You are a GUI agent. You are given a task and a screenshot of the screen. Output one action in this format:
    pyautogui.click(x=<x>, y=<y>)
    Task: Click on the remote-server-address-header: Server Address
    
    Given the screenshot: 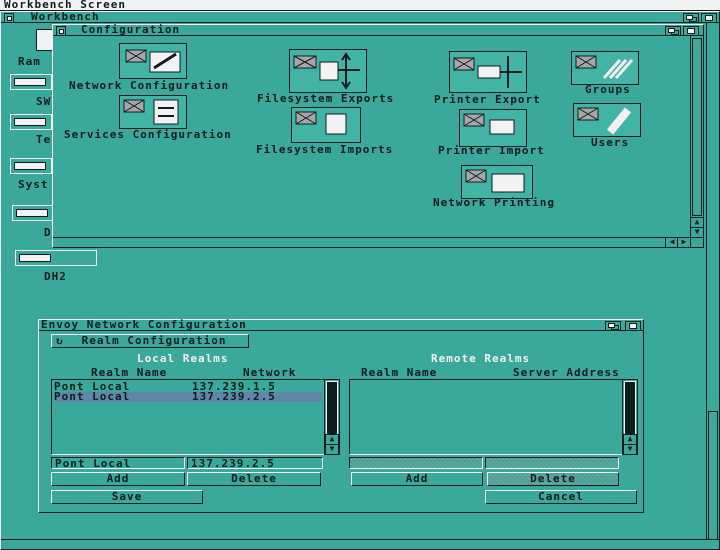 What is the action you would take?
    pyautogui.click(x=566, y=372)
    